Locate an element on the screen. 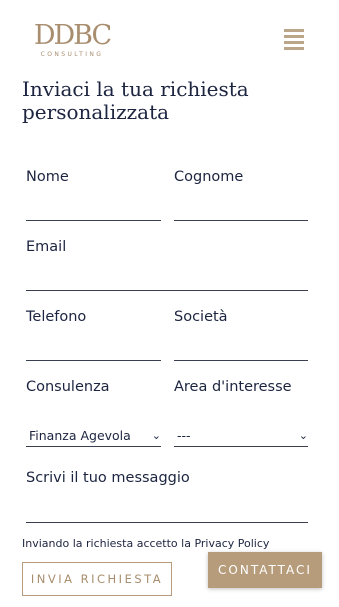 The image size is (339, 607). site-header: DDBC CONSULTING is located at coordinates (169, 35).